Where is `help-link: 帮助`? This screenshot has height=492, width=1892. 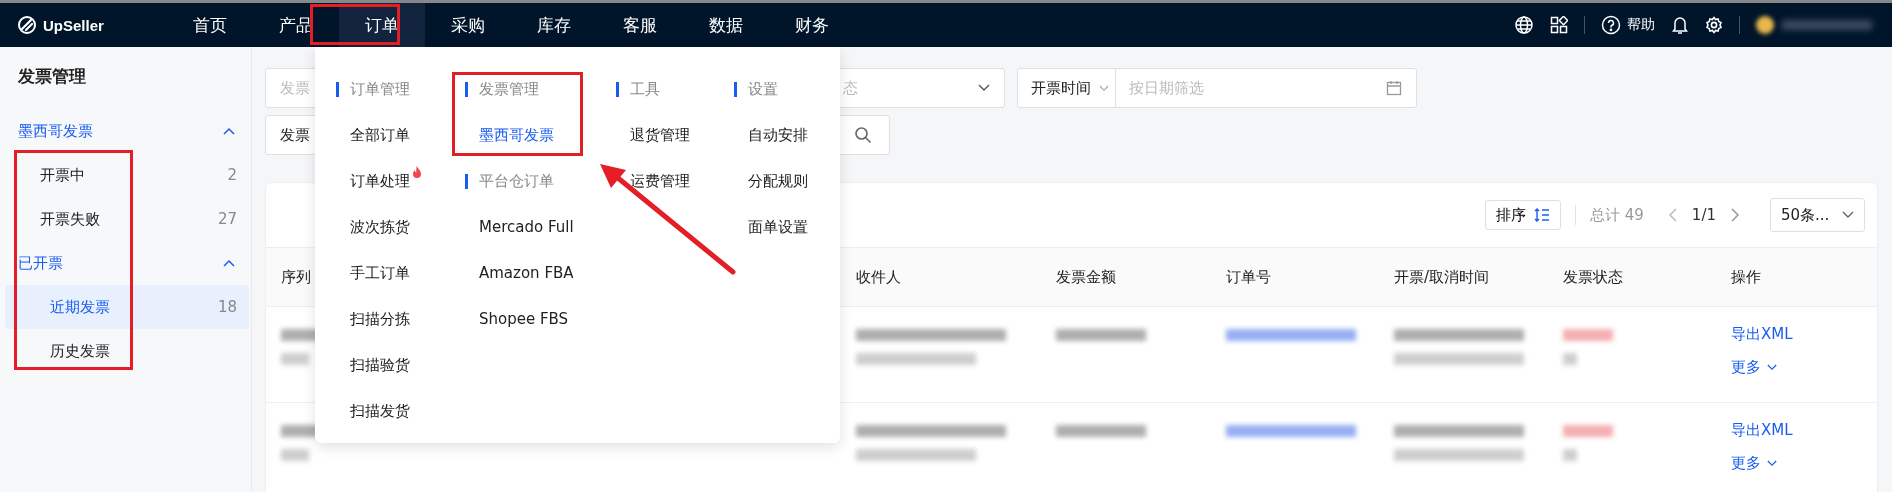 help-link: 帮助 is located at coordinates (1641, 25).